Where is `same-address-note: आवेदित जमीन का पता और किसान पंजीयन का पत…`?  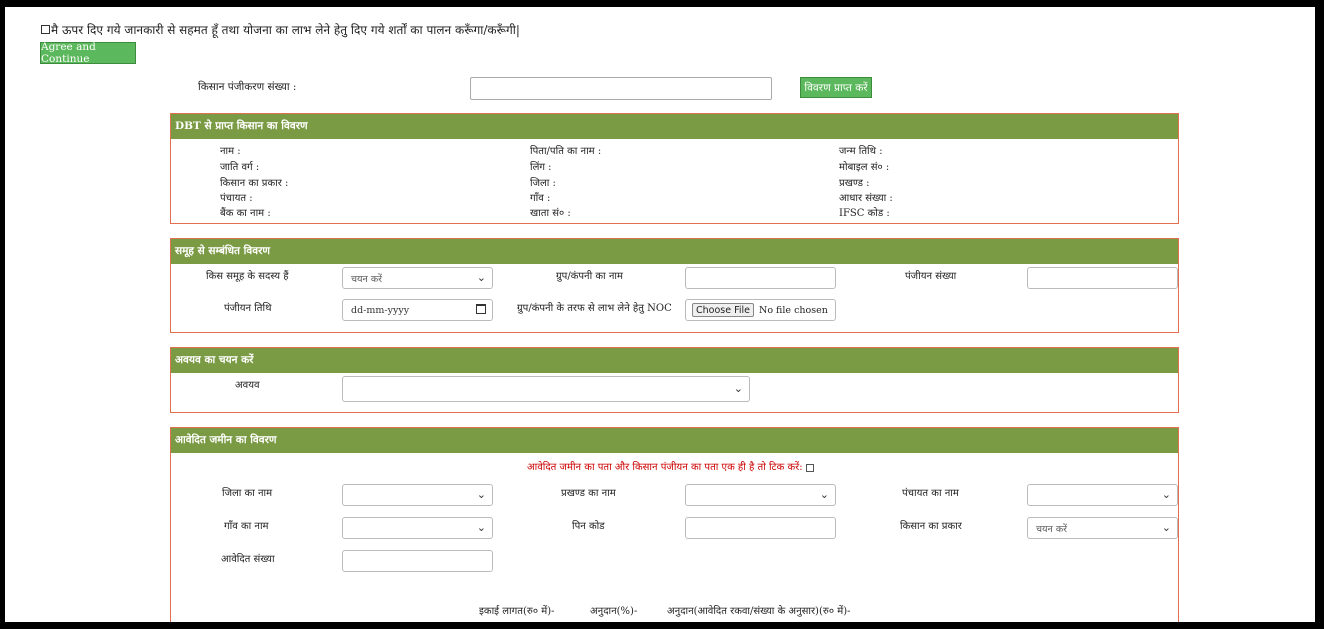 same-address-note: आवेदित जमीन का पता और किसान पंजीयन का पत… is located at coordinates (670, 466).